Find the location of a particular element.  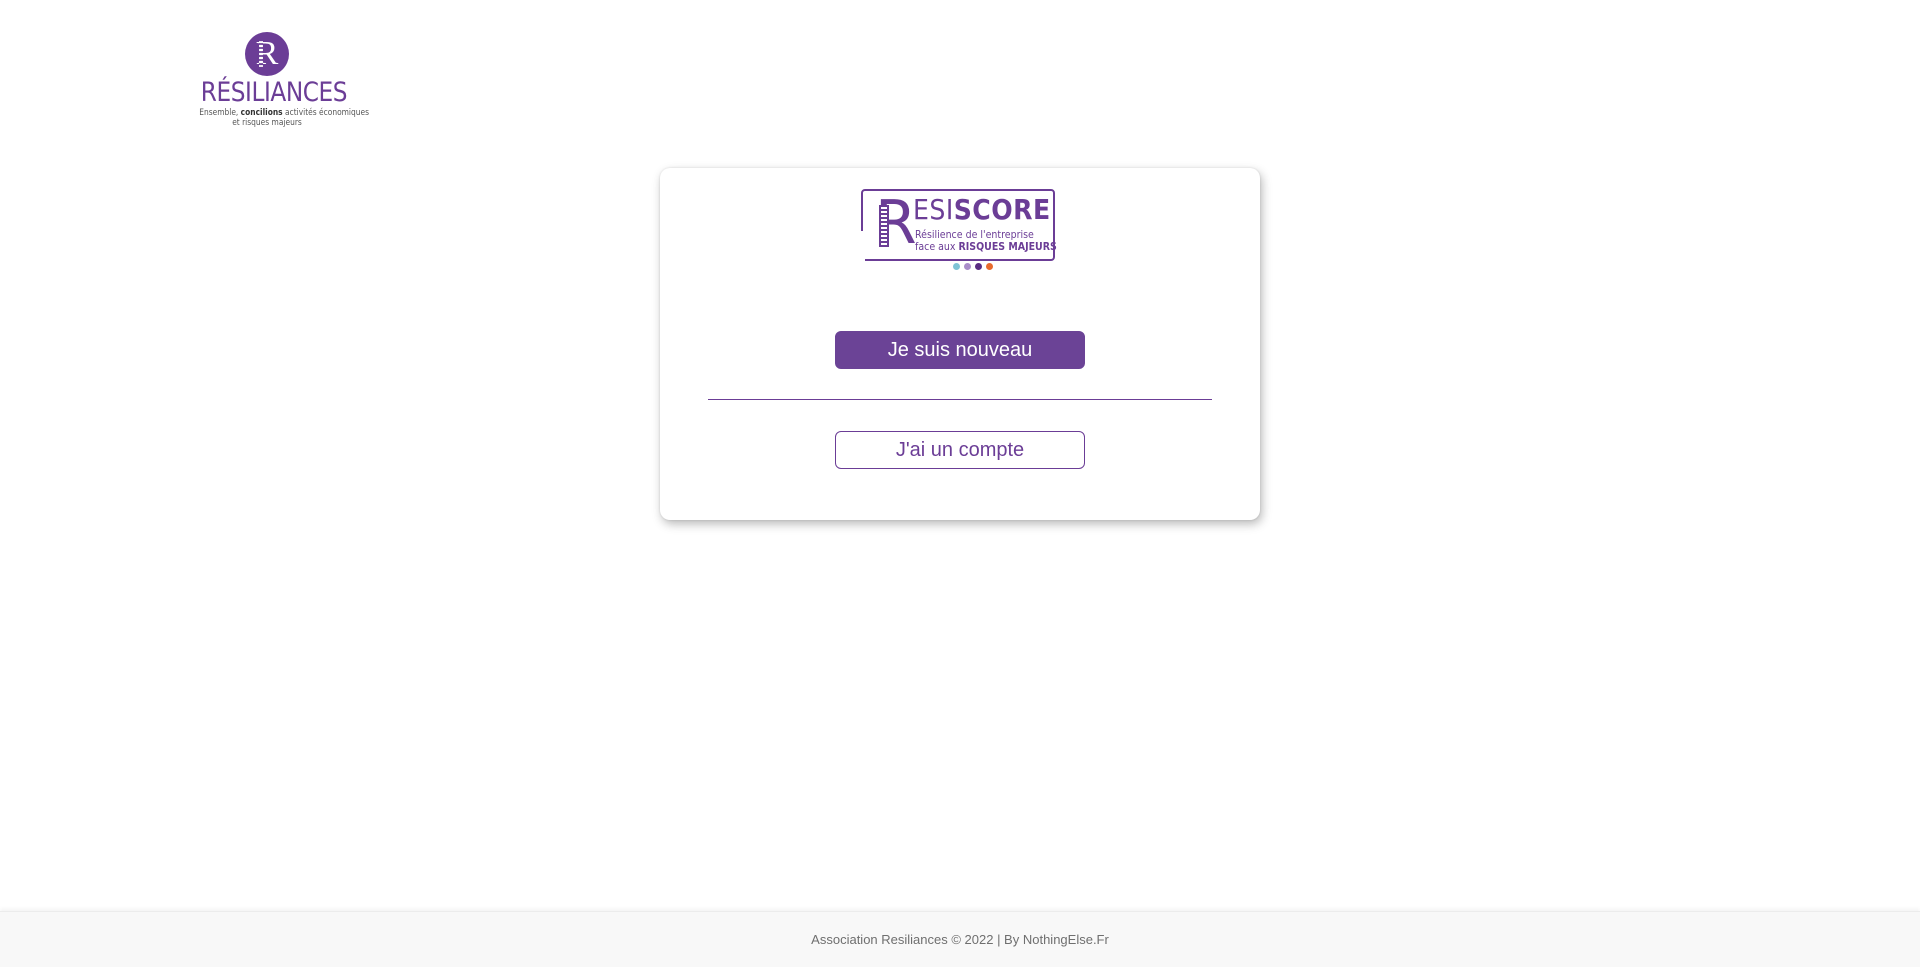

resiscore-subtitle-line1: Résilience de l'entreprise is located at coordinates (974, 235).